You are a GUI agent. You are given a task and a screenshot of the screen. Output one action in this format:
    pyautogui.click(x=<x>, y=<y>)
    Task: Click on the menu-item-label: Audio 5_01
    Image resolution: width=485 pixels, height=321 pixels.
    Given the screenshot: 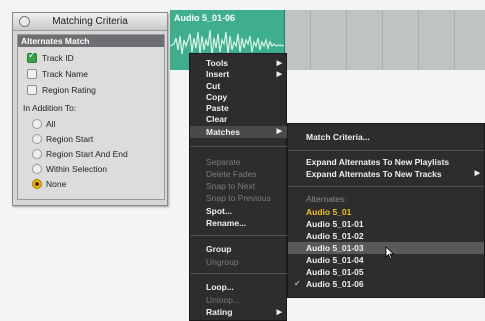 What is the action you would take?
    pyautogui.click(x=329, y=212)
    